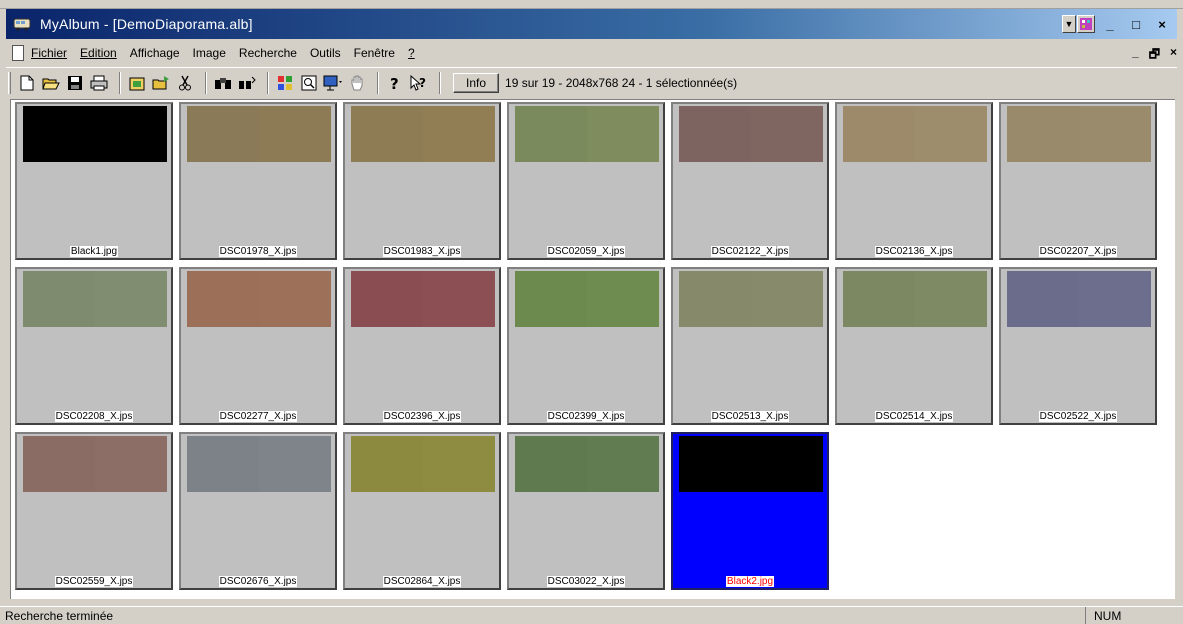  I want to click on slideshow-icon, so click(333, 83).